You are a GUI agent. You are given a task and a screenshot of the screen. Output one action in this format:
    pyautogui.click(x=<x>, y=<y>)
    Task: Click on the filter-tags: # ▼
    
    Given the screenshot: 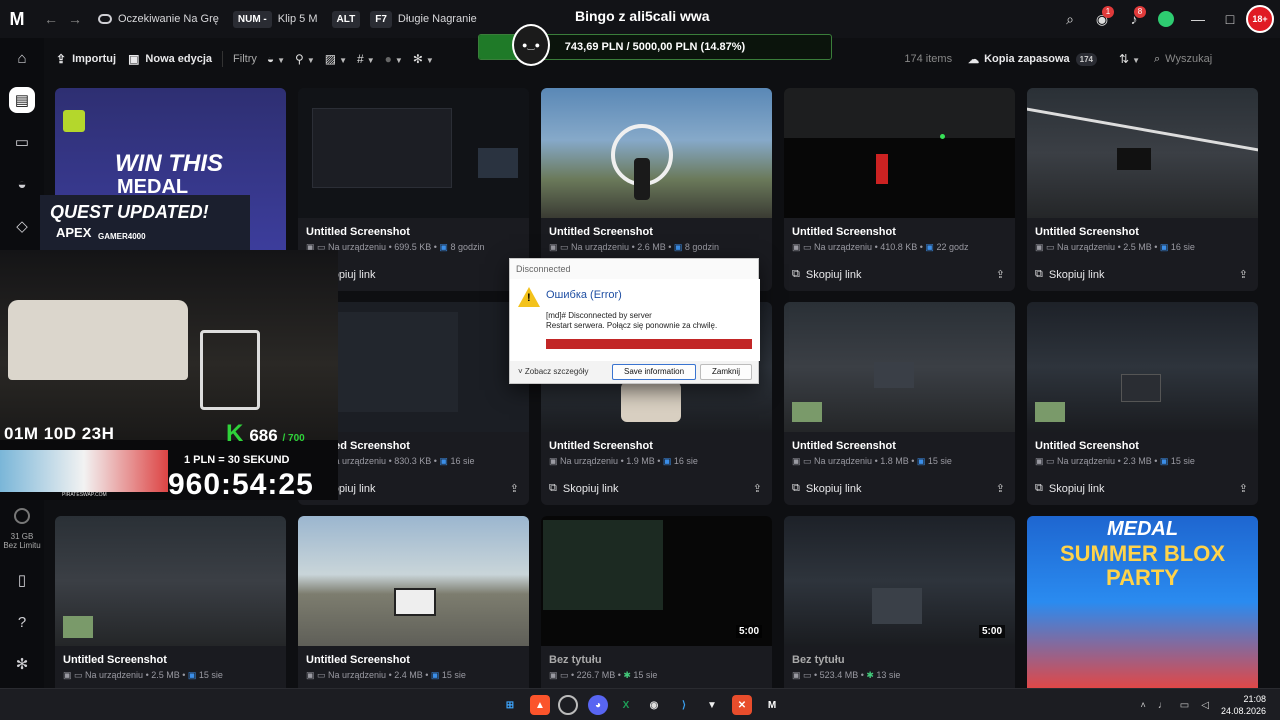 What is the action you would take?
    pyautogui.click(x=366, y=59)
    